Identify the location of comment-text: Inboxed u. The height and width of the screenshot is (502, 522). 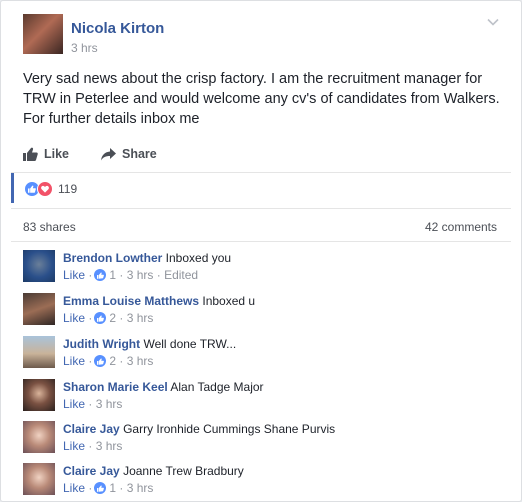
(229, 301).